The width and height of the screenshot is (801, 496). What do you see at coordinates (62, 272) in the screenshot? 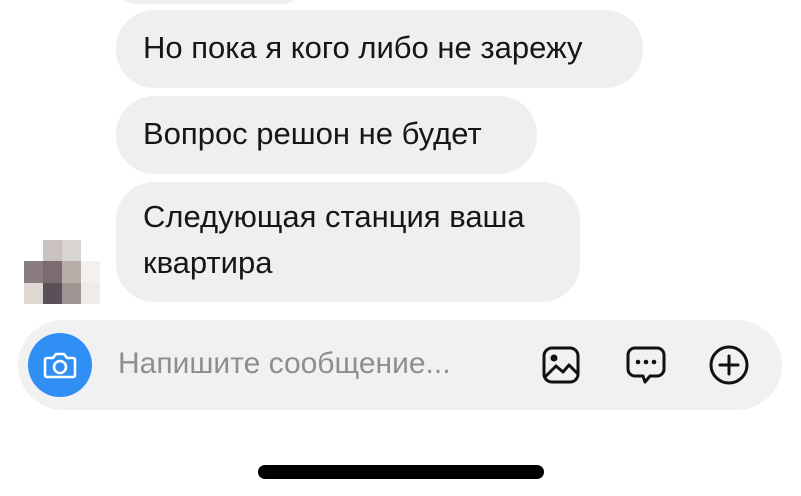
I see `sender-avatar` at bounding box center [62, 272].